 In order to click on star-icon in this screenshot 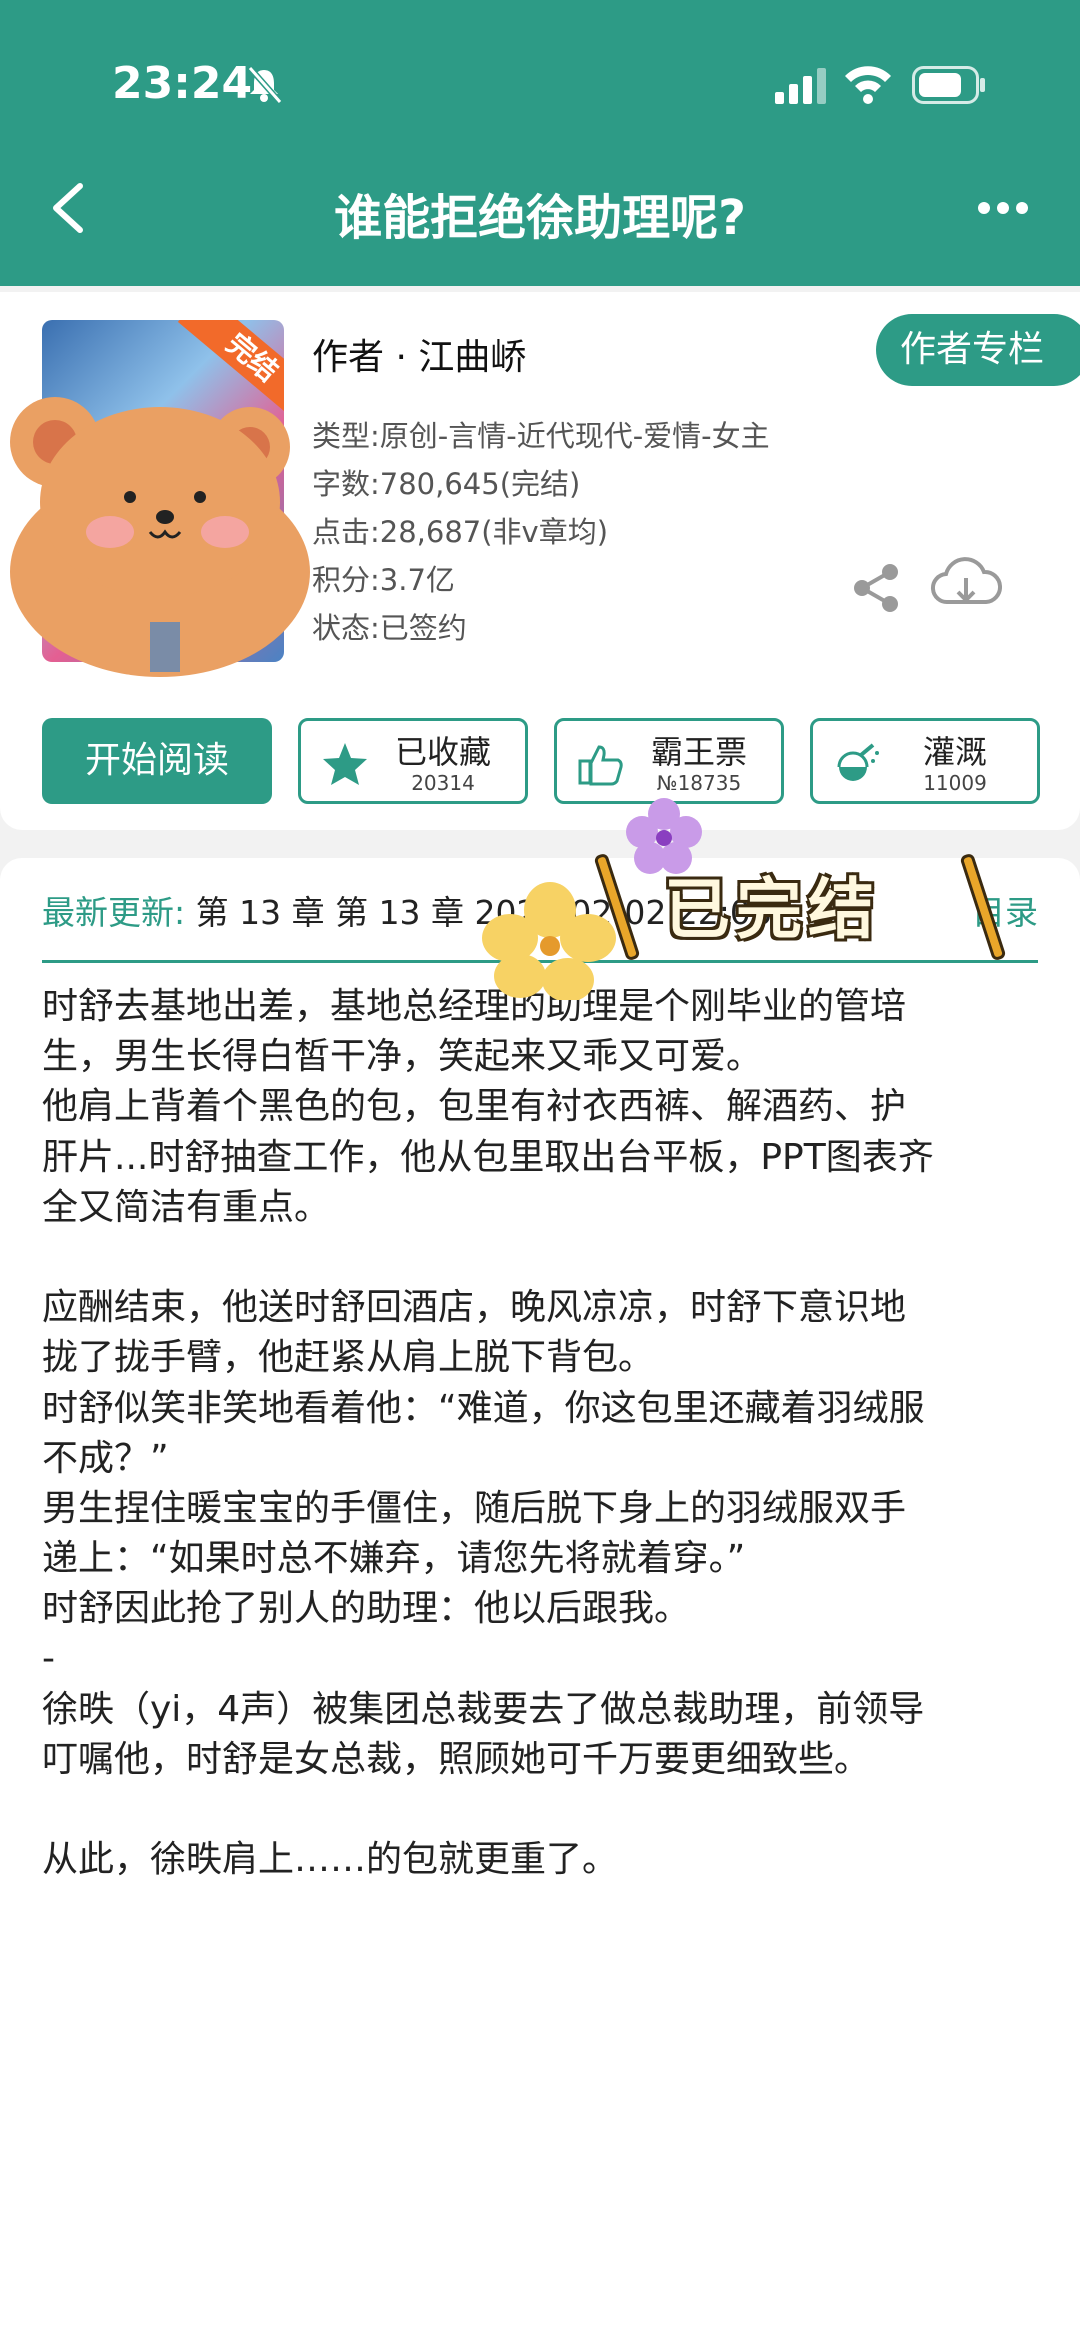, I will do `click(345, 764)`.